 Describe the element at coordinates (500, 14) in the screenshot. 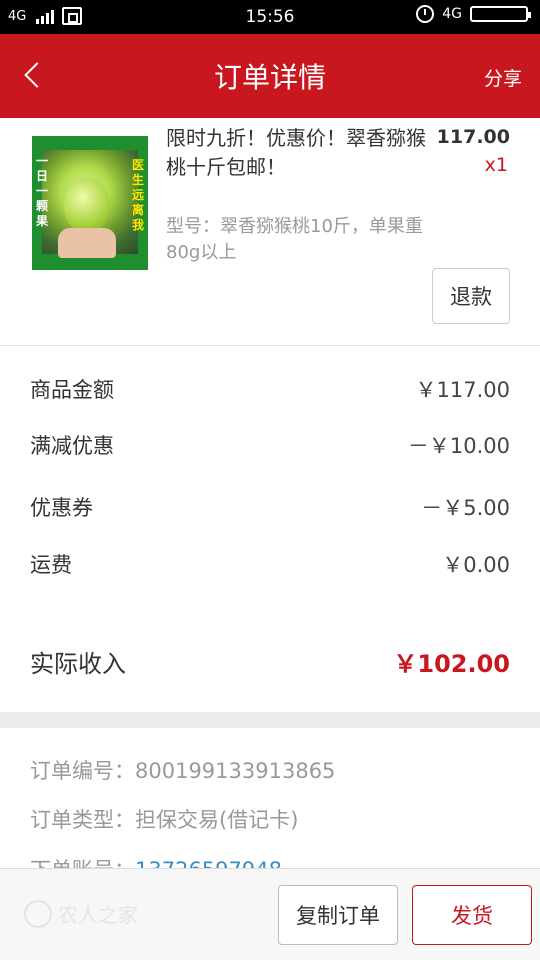

I see `battery-icon` at that location.